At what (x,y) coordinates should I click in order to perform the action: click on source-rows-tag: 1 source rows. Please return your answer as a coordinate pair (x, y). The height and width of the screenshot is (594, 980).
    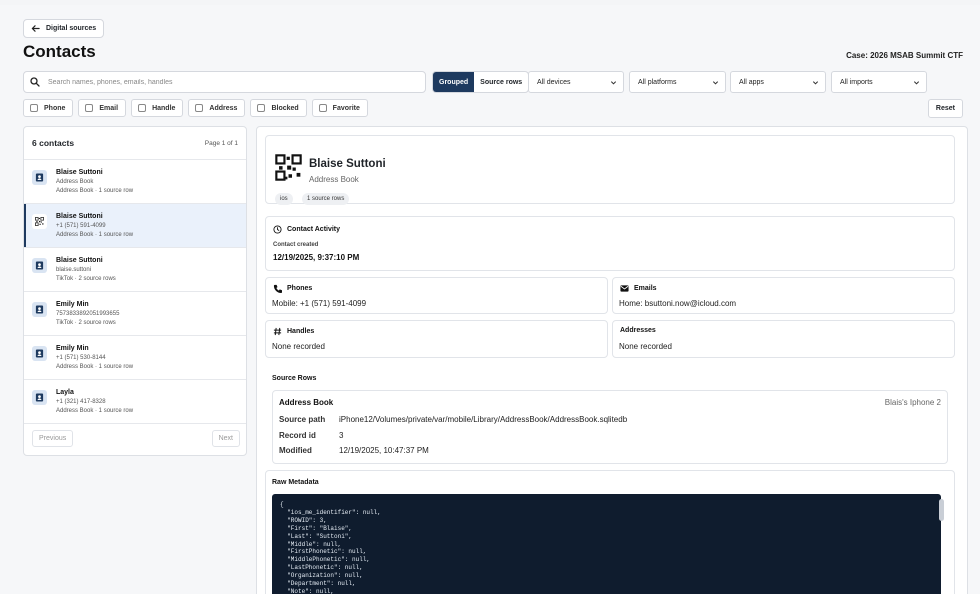
    Looking at the image, I should click on (326, 199).